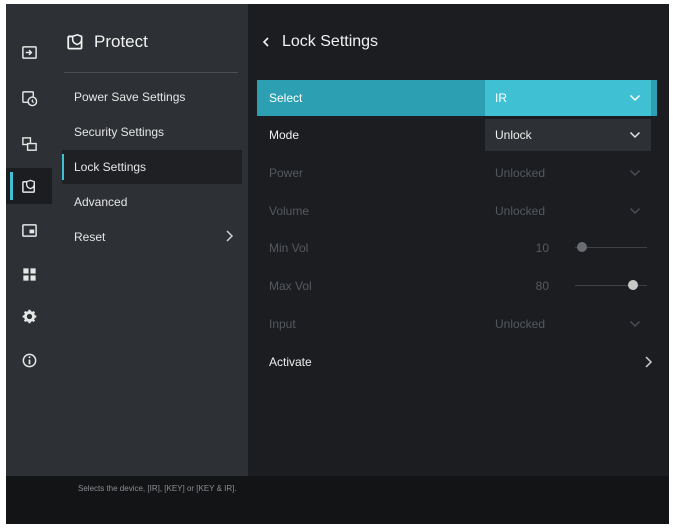 Image resolution: width=673 pixels, height=528 pixels. I want to click on menu-title-text: Protect, so click(121, 41).